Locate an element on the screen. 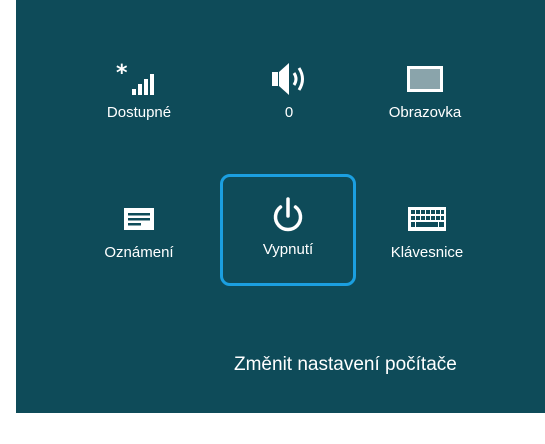 This screenshot has height=444, width=545. power-tile-label: Vypnutí is located at coordinates (288, 249).